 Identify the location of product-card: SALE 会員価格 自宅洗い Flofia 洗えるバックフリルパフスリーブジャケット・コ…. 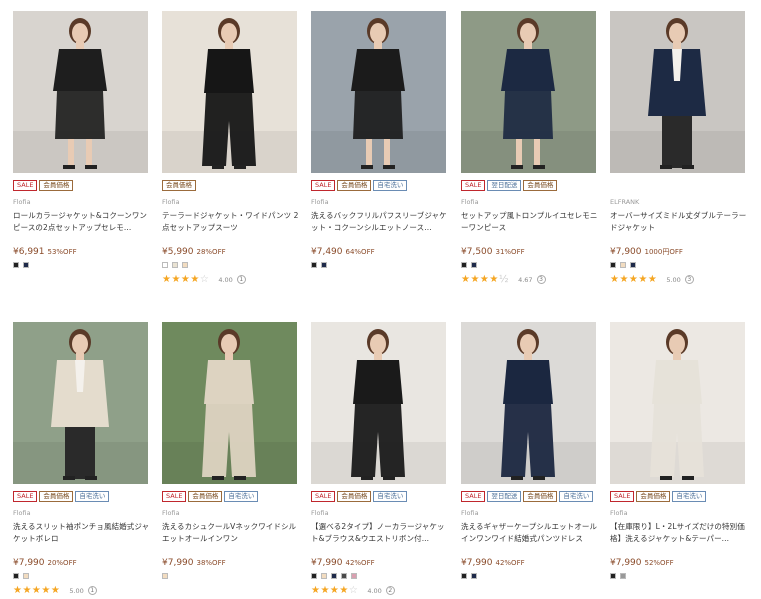
(379, 139).